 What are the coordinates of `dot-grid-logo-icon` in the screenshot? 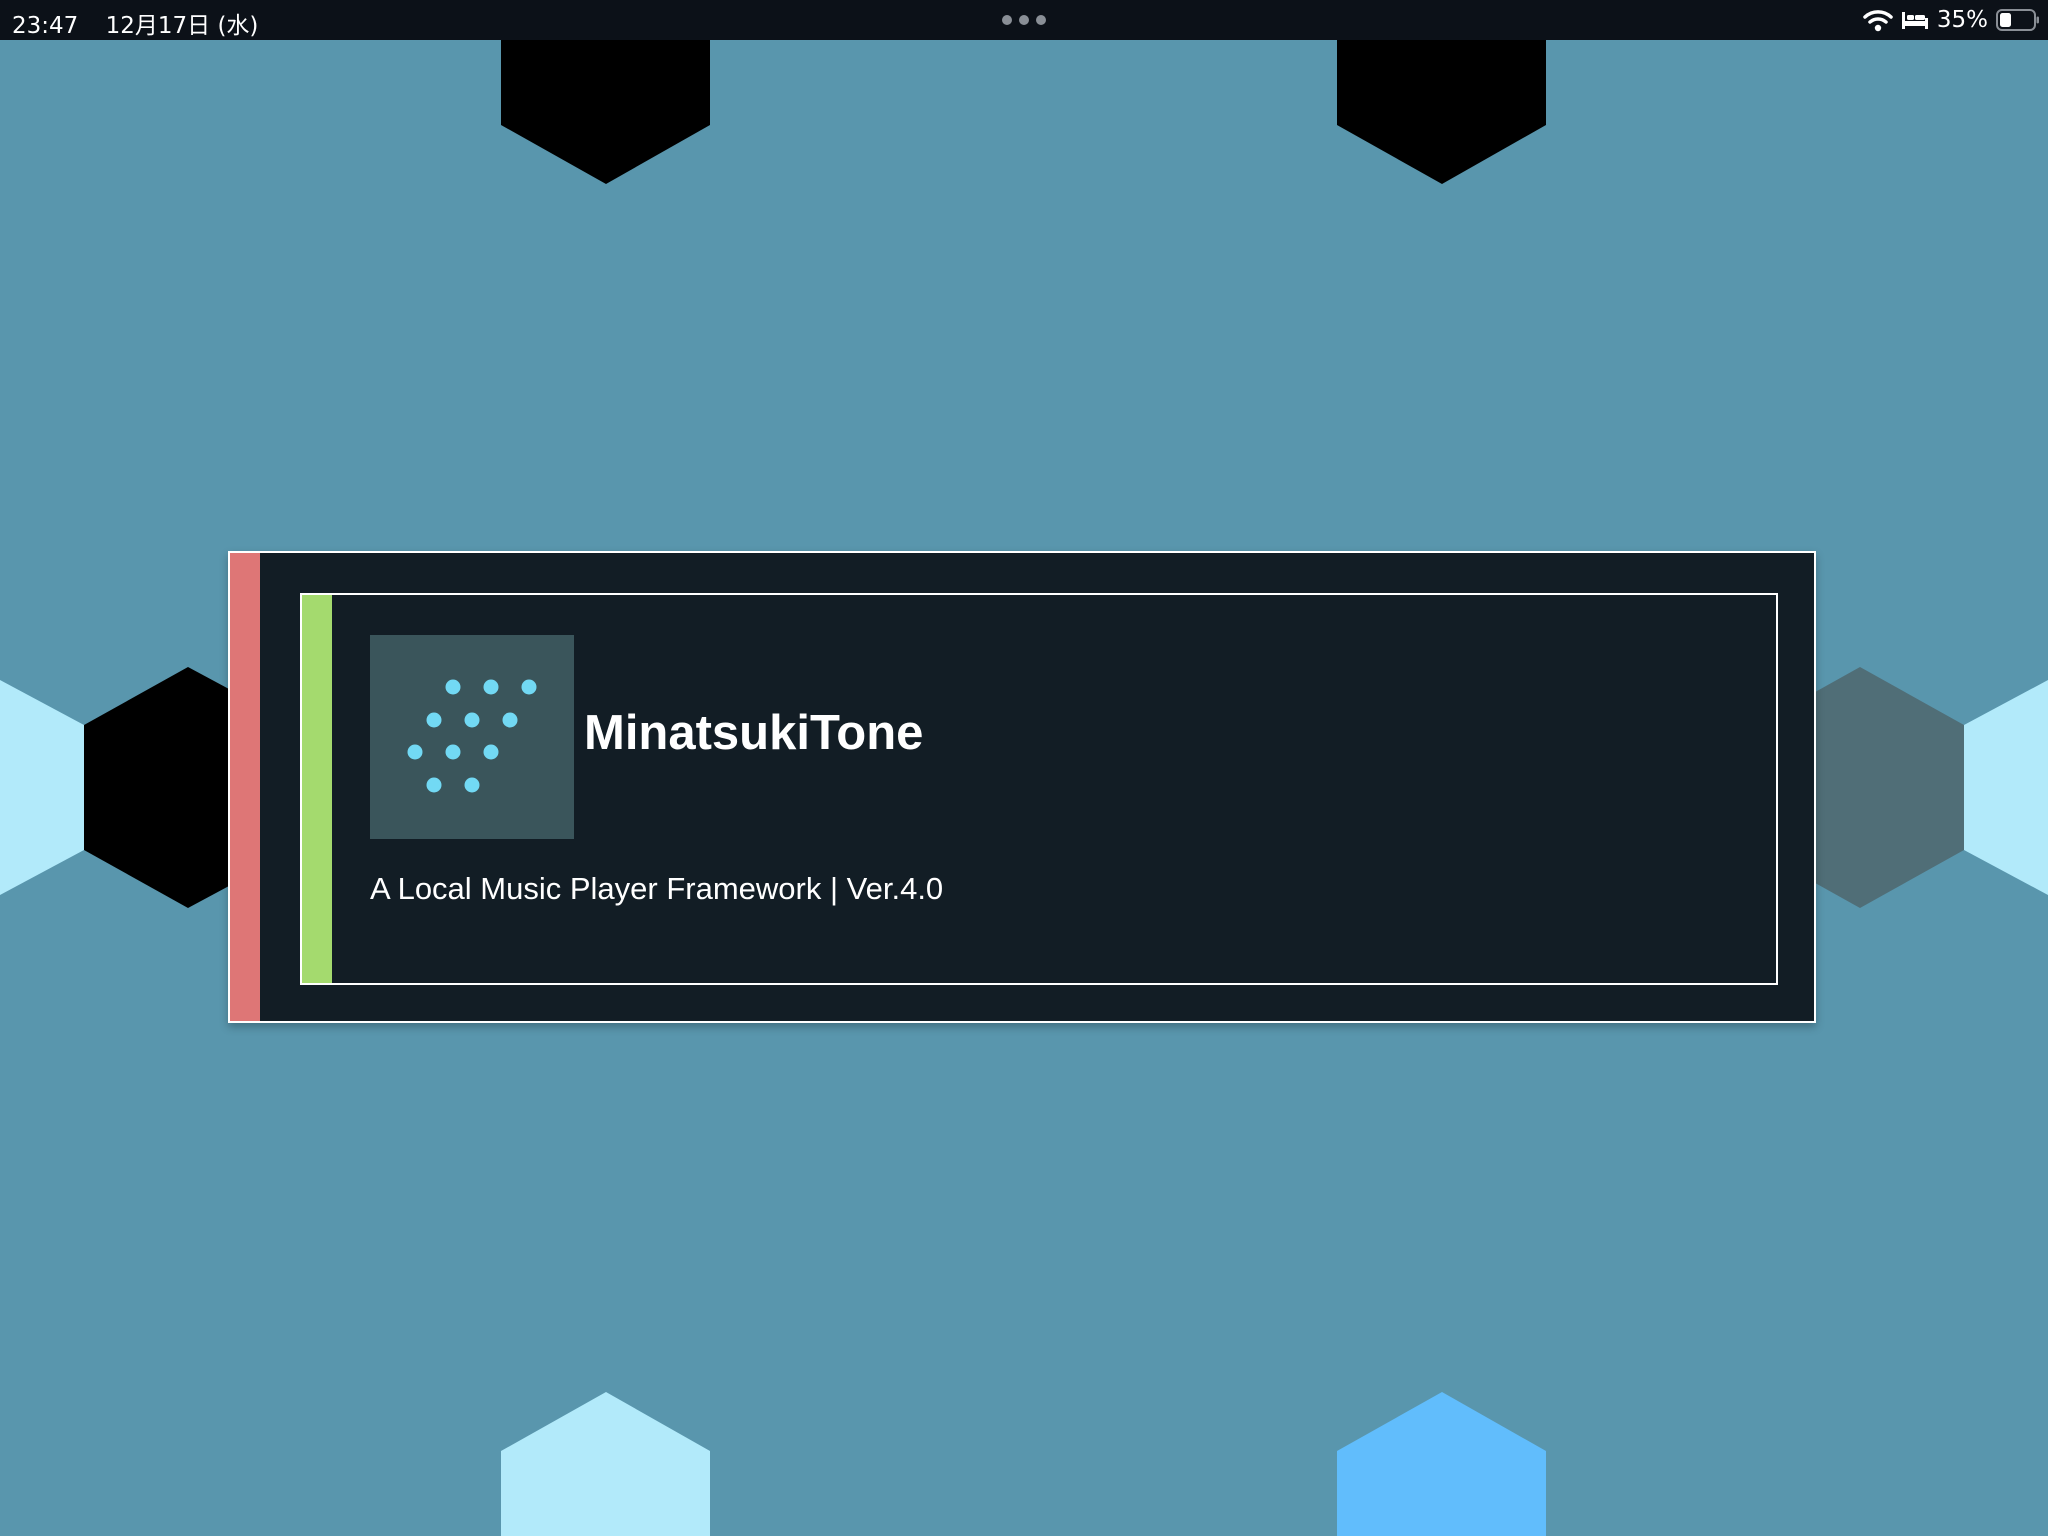 It's located at (472, 737).